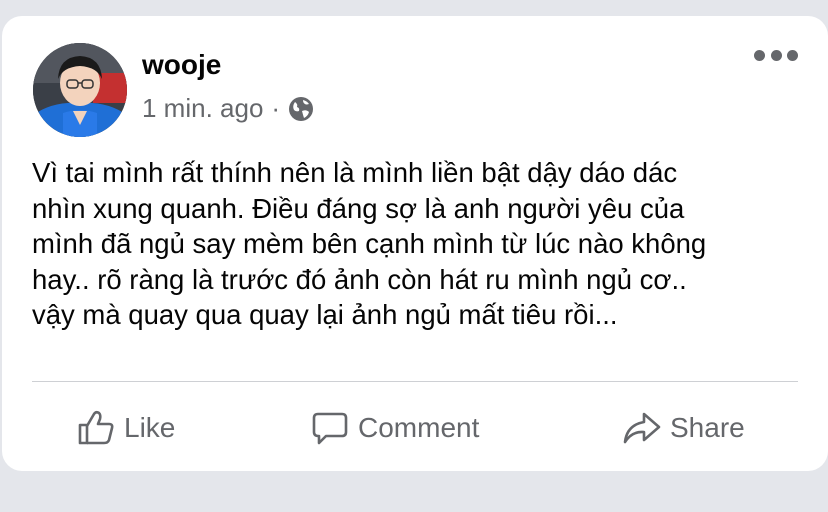  Describe the element at coordinates (202, 108) in the screenshot. I see `post-timestamp: 1 min. ago` at that location.